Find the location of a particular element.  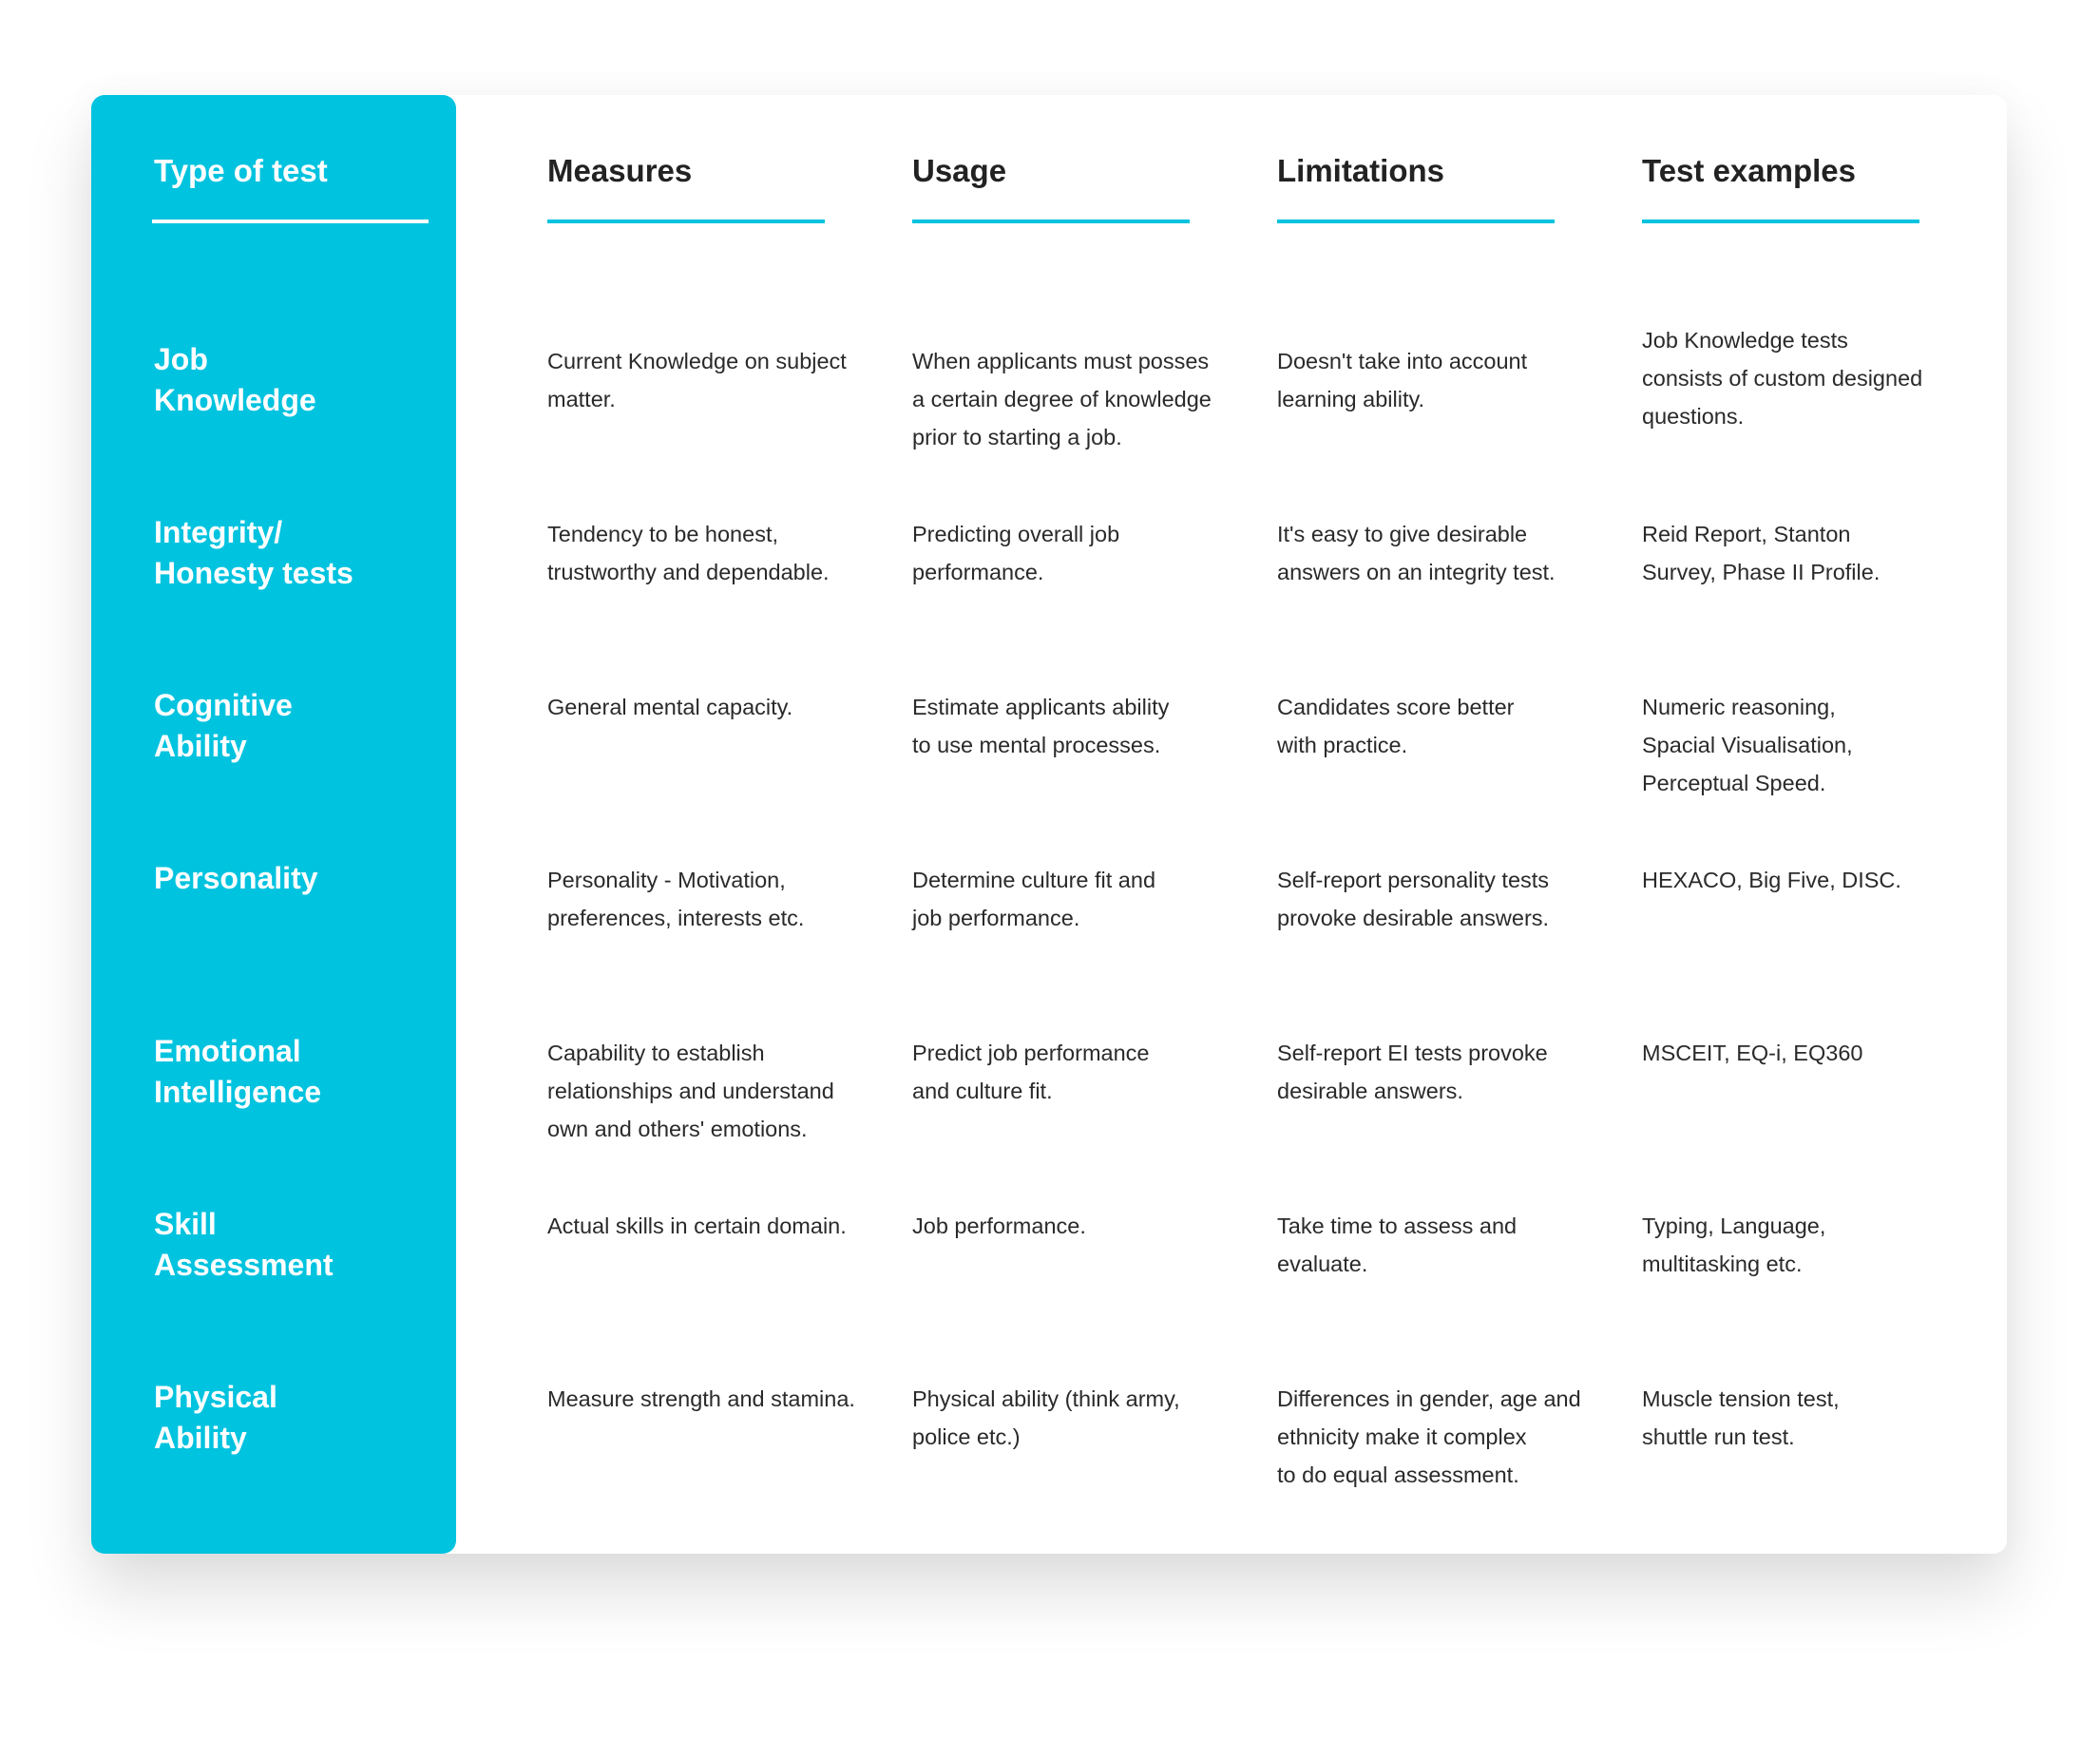

cell-line: Muscle tension test, is located at coordinates (1741, 1398).